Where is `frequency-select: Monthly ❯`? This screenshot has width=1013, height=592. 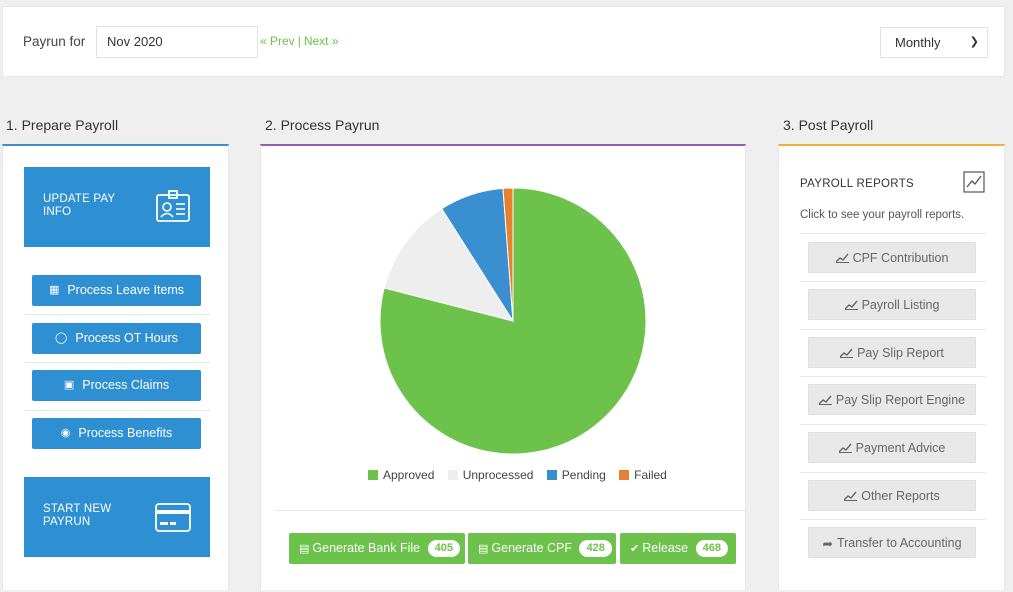 frequency-select: Monthly ❯ is located at coordinates (934, 42).